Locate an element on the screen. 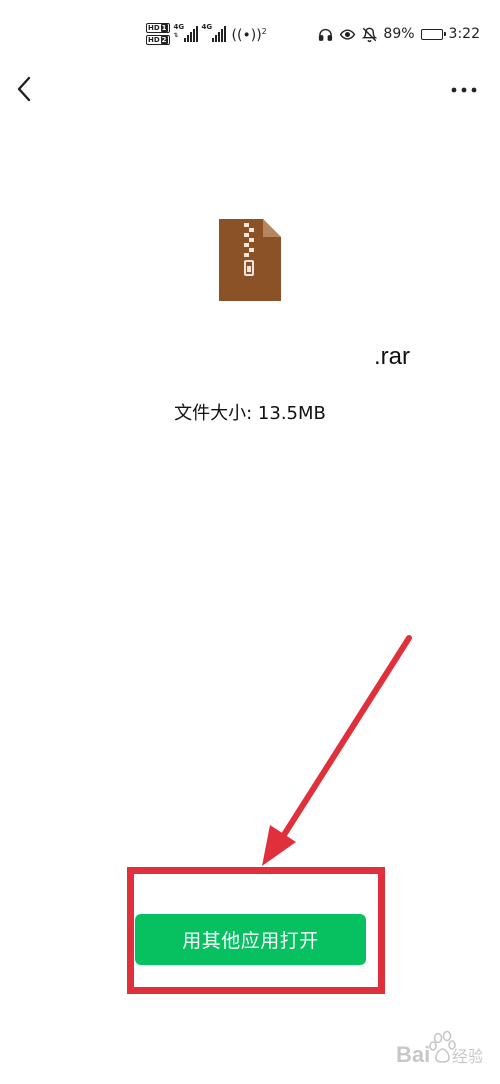  clock-time: 3:22 is located at coordinates (464, 34).